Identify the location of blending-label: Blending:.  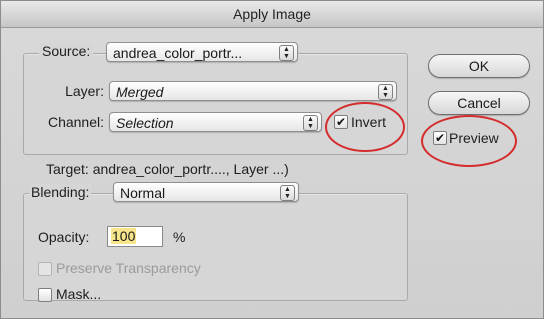
(60, 192).